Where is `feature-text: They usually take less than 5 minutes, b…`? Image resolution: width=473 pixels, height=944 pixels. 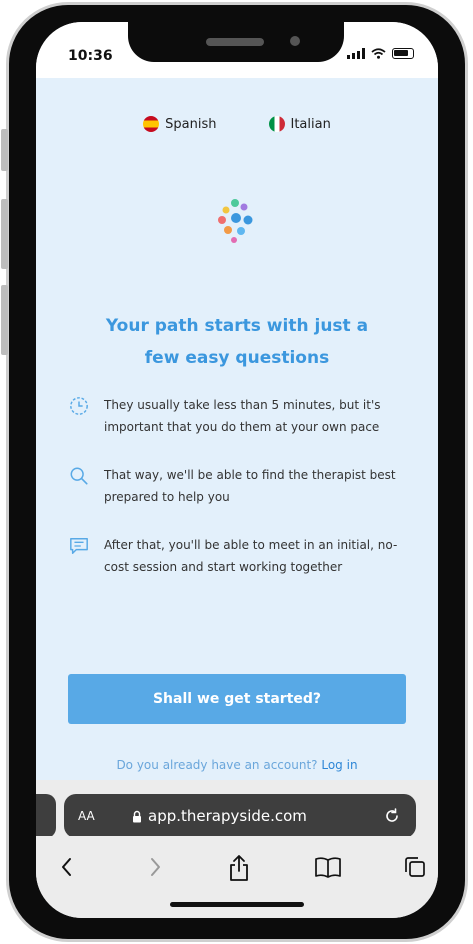
feature-text: They usually take less than 5 minutes, b… is located at coordinates (242, 416).